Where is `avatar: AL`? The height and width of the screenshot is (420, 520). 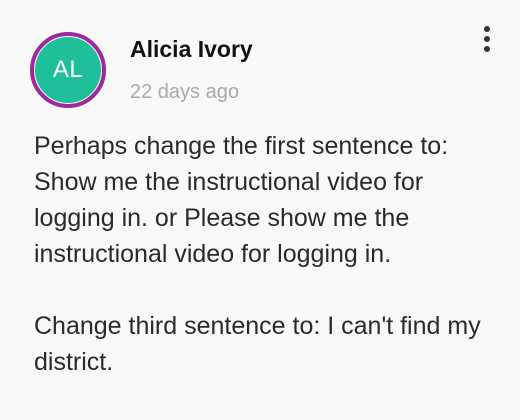 avatar: AL is located at coordinates (68, 70).